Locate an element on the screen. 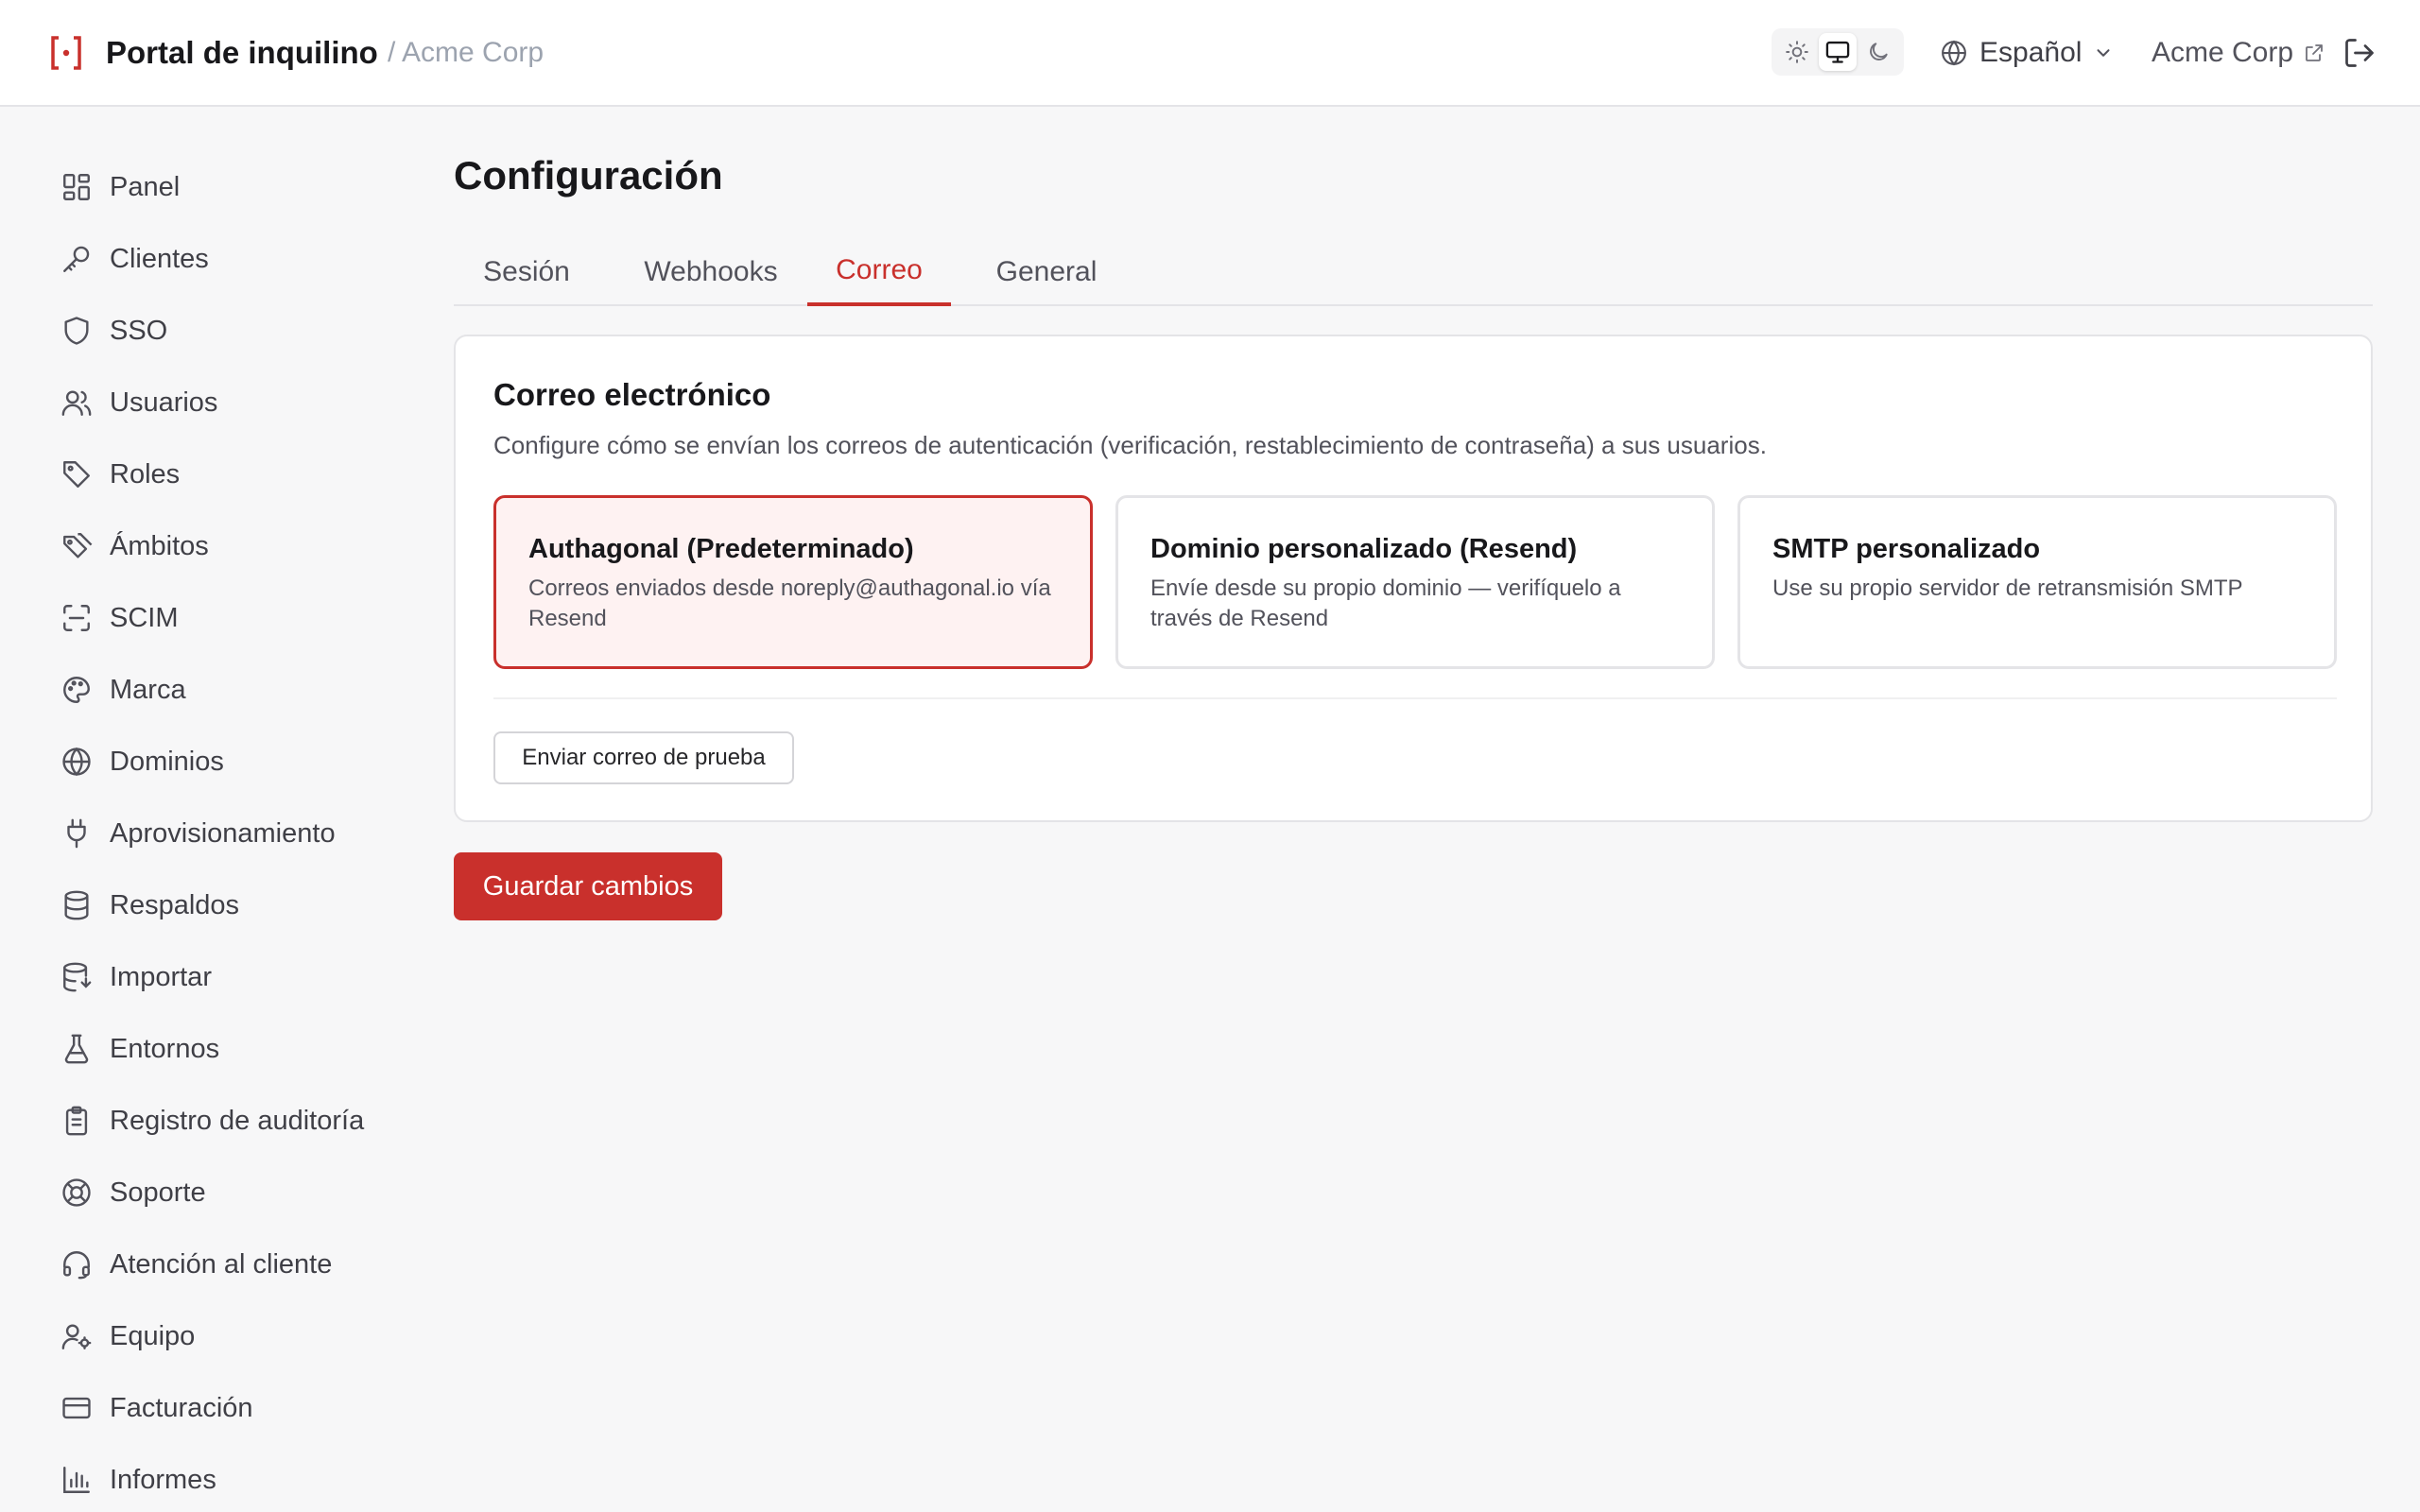 The height and width of the screenshot is (1512, 2420). theme-dark-button is located at coordinates (1878, 52).